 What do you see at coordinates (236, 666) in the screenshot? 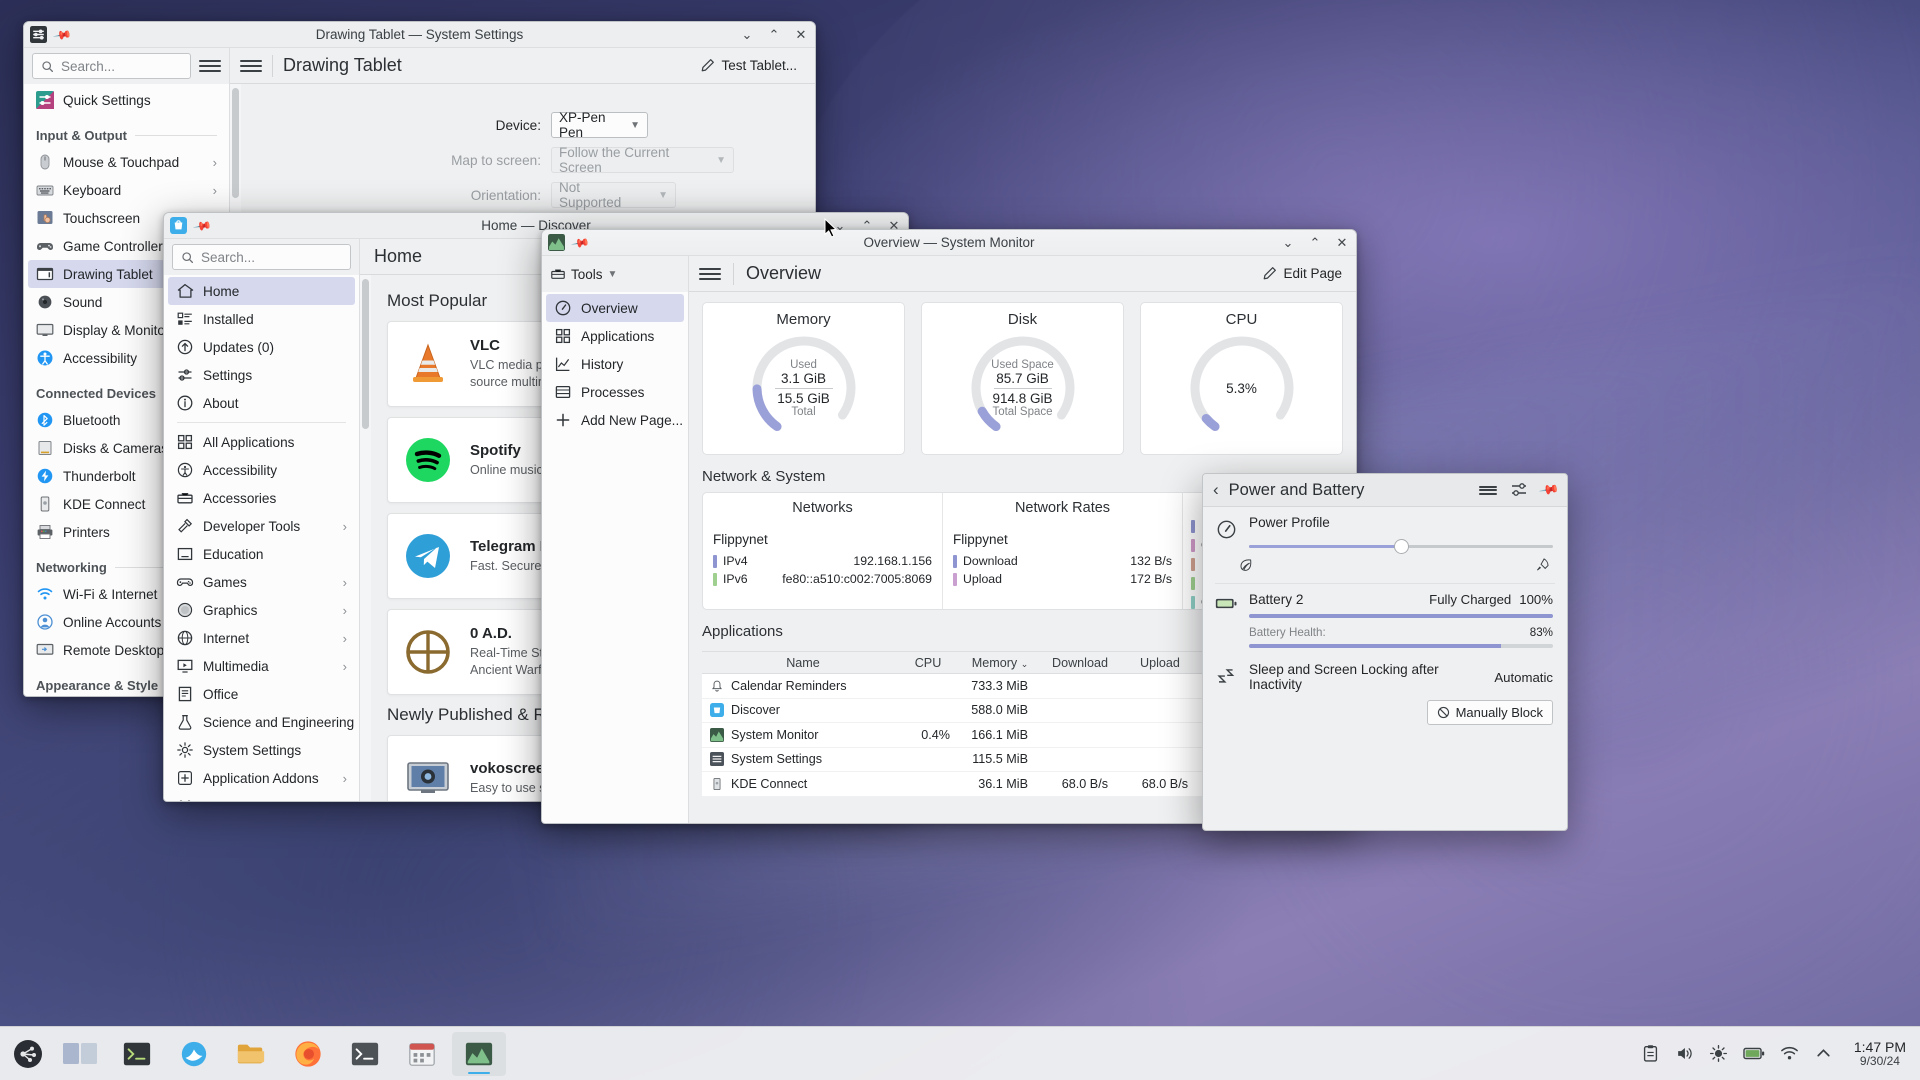
I see `sidebar-item-label: Multimedia` at bounding box center [236, 666].